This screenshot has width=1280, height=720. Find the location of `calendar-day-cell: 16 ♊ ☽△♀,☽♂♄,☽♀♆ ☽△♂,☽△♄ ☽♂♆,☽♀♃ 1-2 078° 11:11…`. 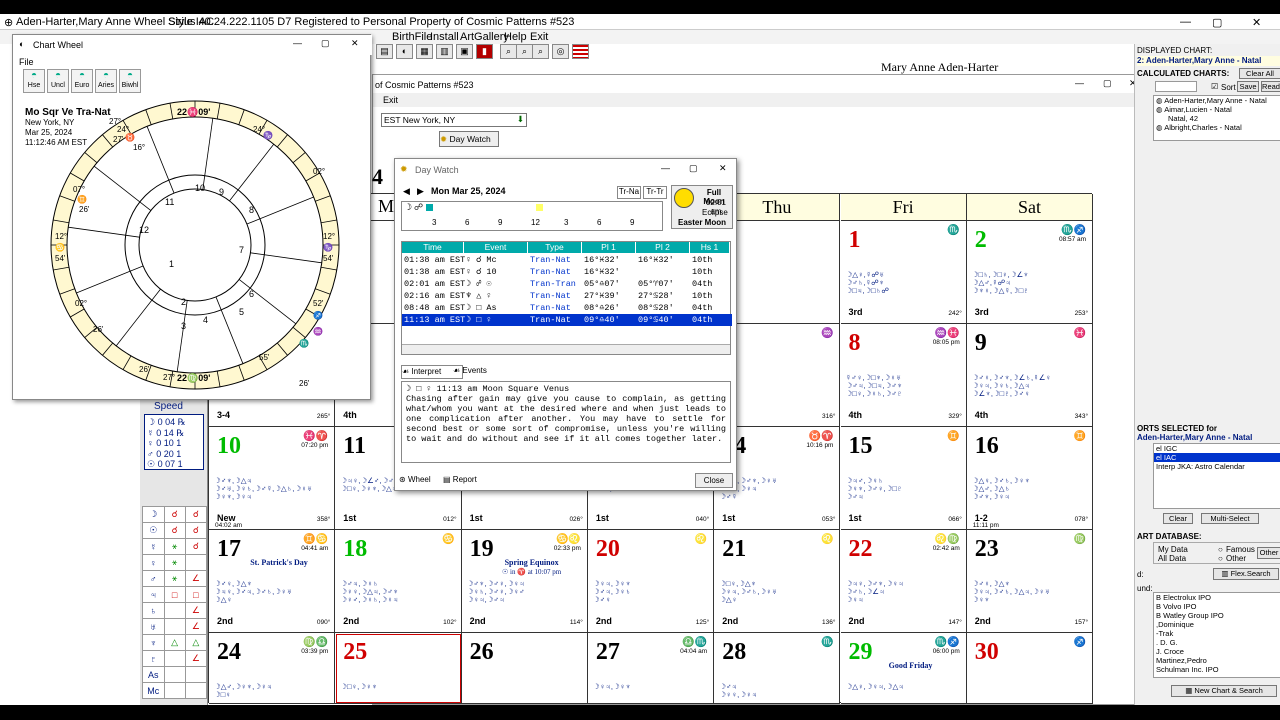

calendar-day-cell: 16 ♊ ☽△♀,☽♂♄,☽♀♆ ☽△♂,☽△♄ ☽♂♆,☽♀♃ 1-2 078° 11:11… is located at coordinates (1030, 478).